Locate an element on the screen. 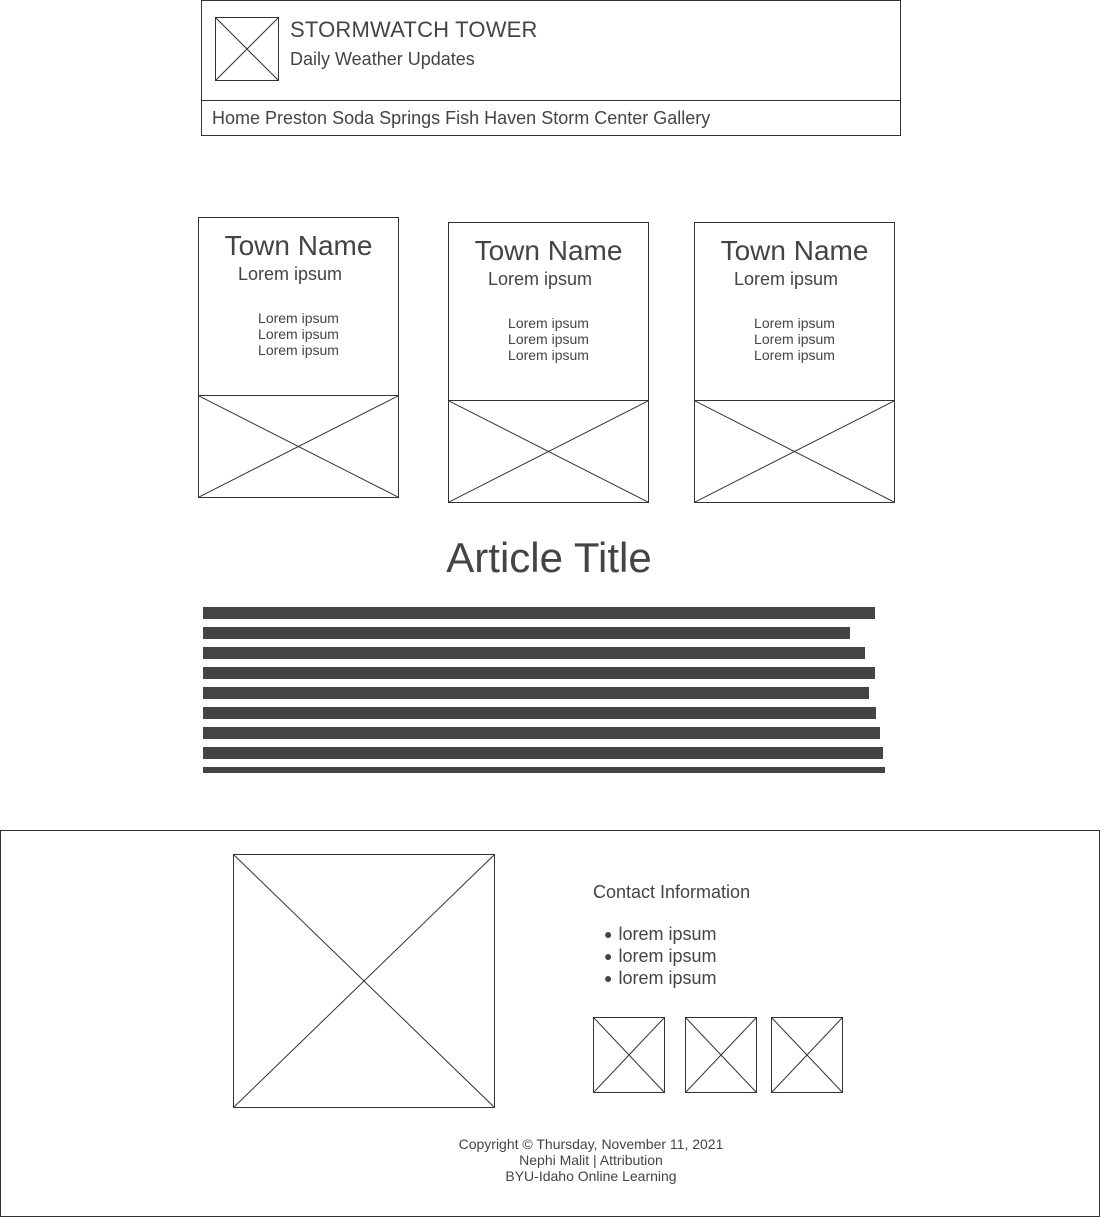  site-title: STORMWATCH TOWER is located at coordinates (414, 29).